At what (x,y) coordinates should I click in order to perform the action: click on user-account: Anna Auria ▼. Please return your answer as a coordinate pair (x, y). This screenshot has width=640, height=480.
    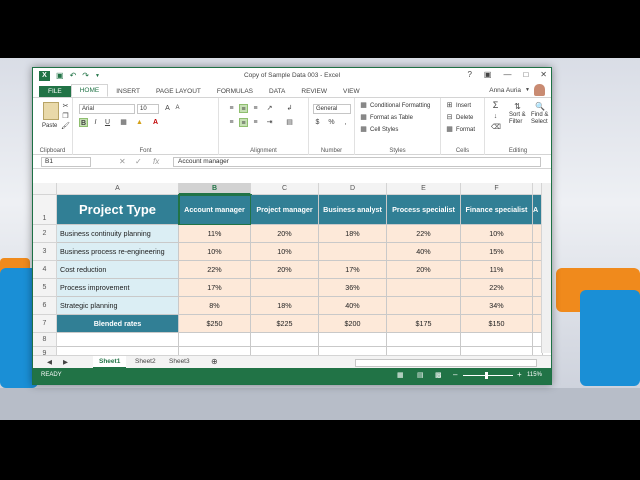
    Looking at the image, I should click on (517, 90).